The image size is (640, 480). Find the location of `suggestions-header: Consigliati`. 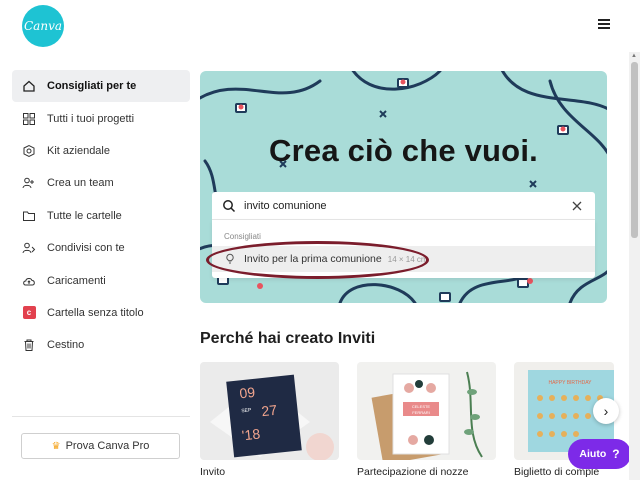

suggestions-header: Consigliati is located at coordinates (242, 236).